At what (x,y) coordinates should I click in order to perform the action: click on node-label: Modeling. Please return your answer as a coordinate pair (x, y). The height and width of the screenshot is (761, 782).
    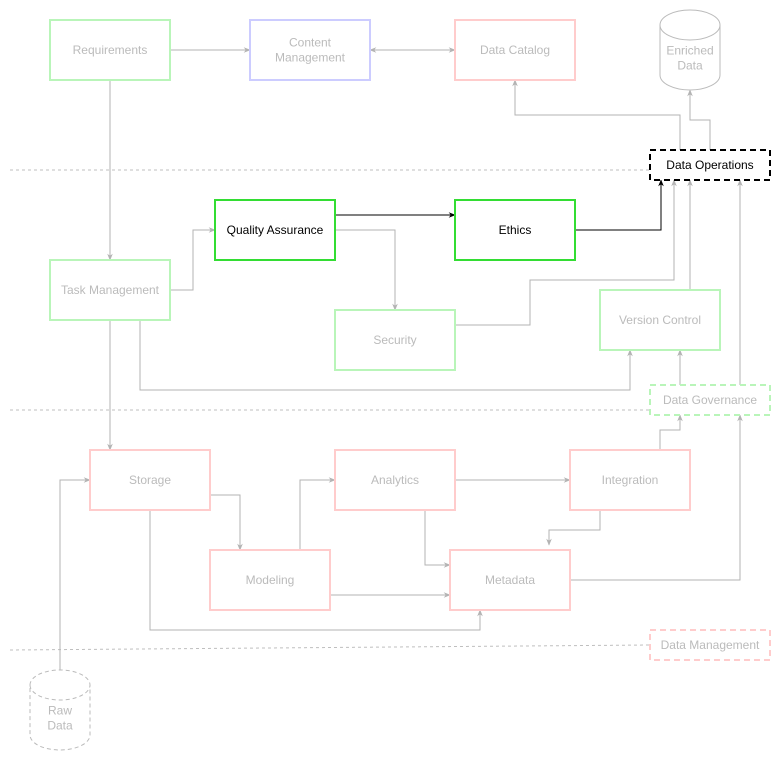
    Looking at the image, I should click on (270, 580).